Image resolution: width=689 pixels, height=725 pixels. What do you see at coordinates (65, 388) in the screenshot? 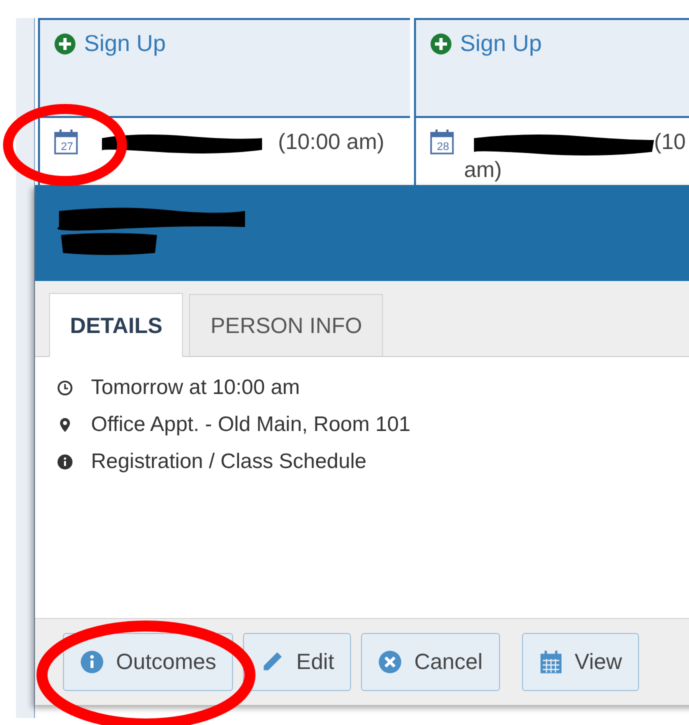
I see `clock-icon` at bounding box center [65, 388].